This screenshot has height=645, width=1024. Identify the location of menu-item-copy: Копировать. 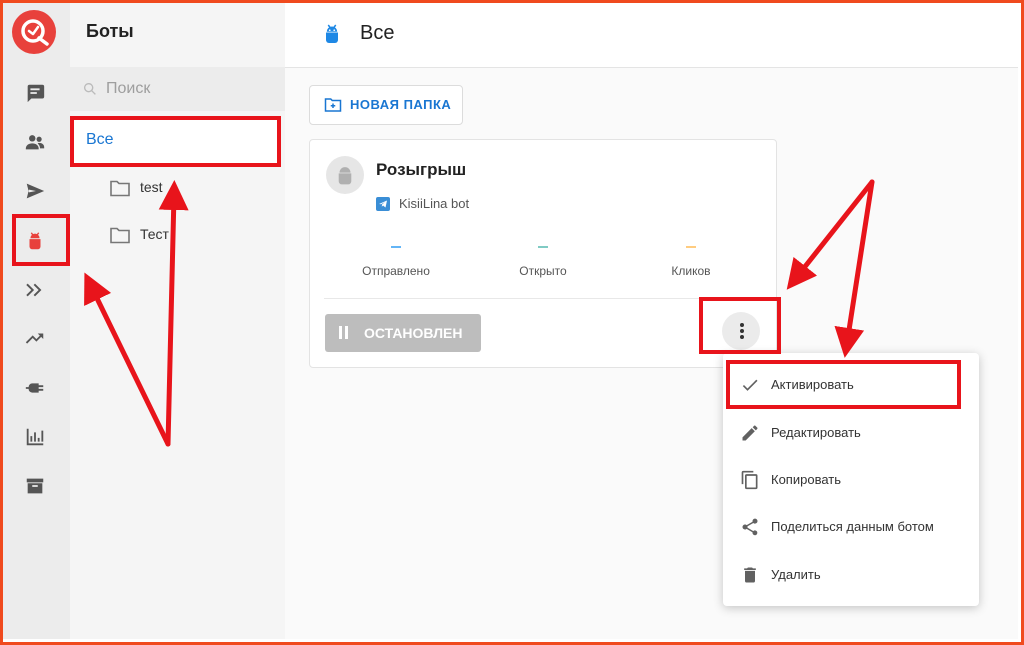
(851, 480).